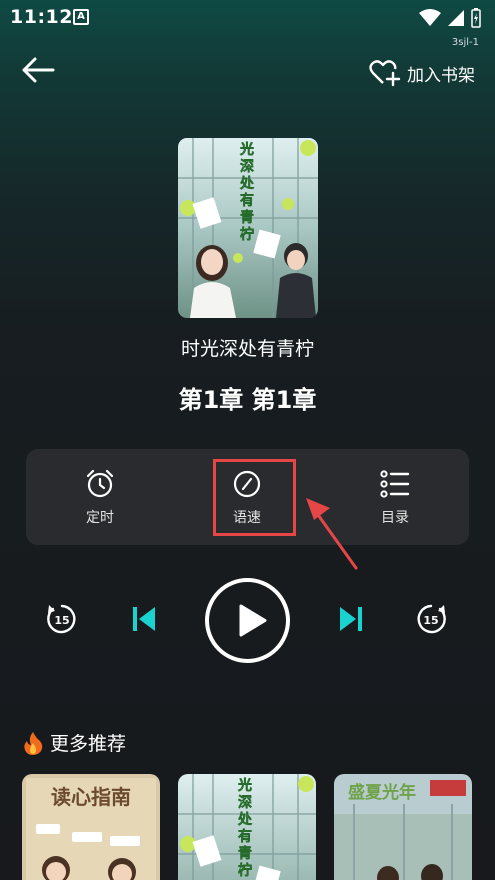 The width and height of the screenshot is (495, 880). I want to click on status-bar: 11:12 A, so click(247, 17).